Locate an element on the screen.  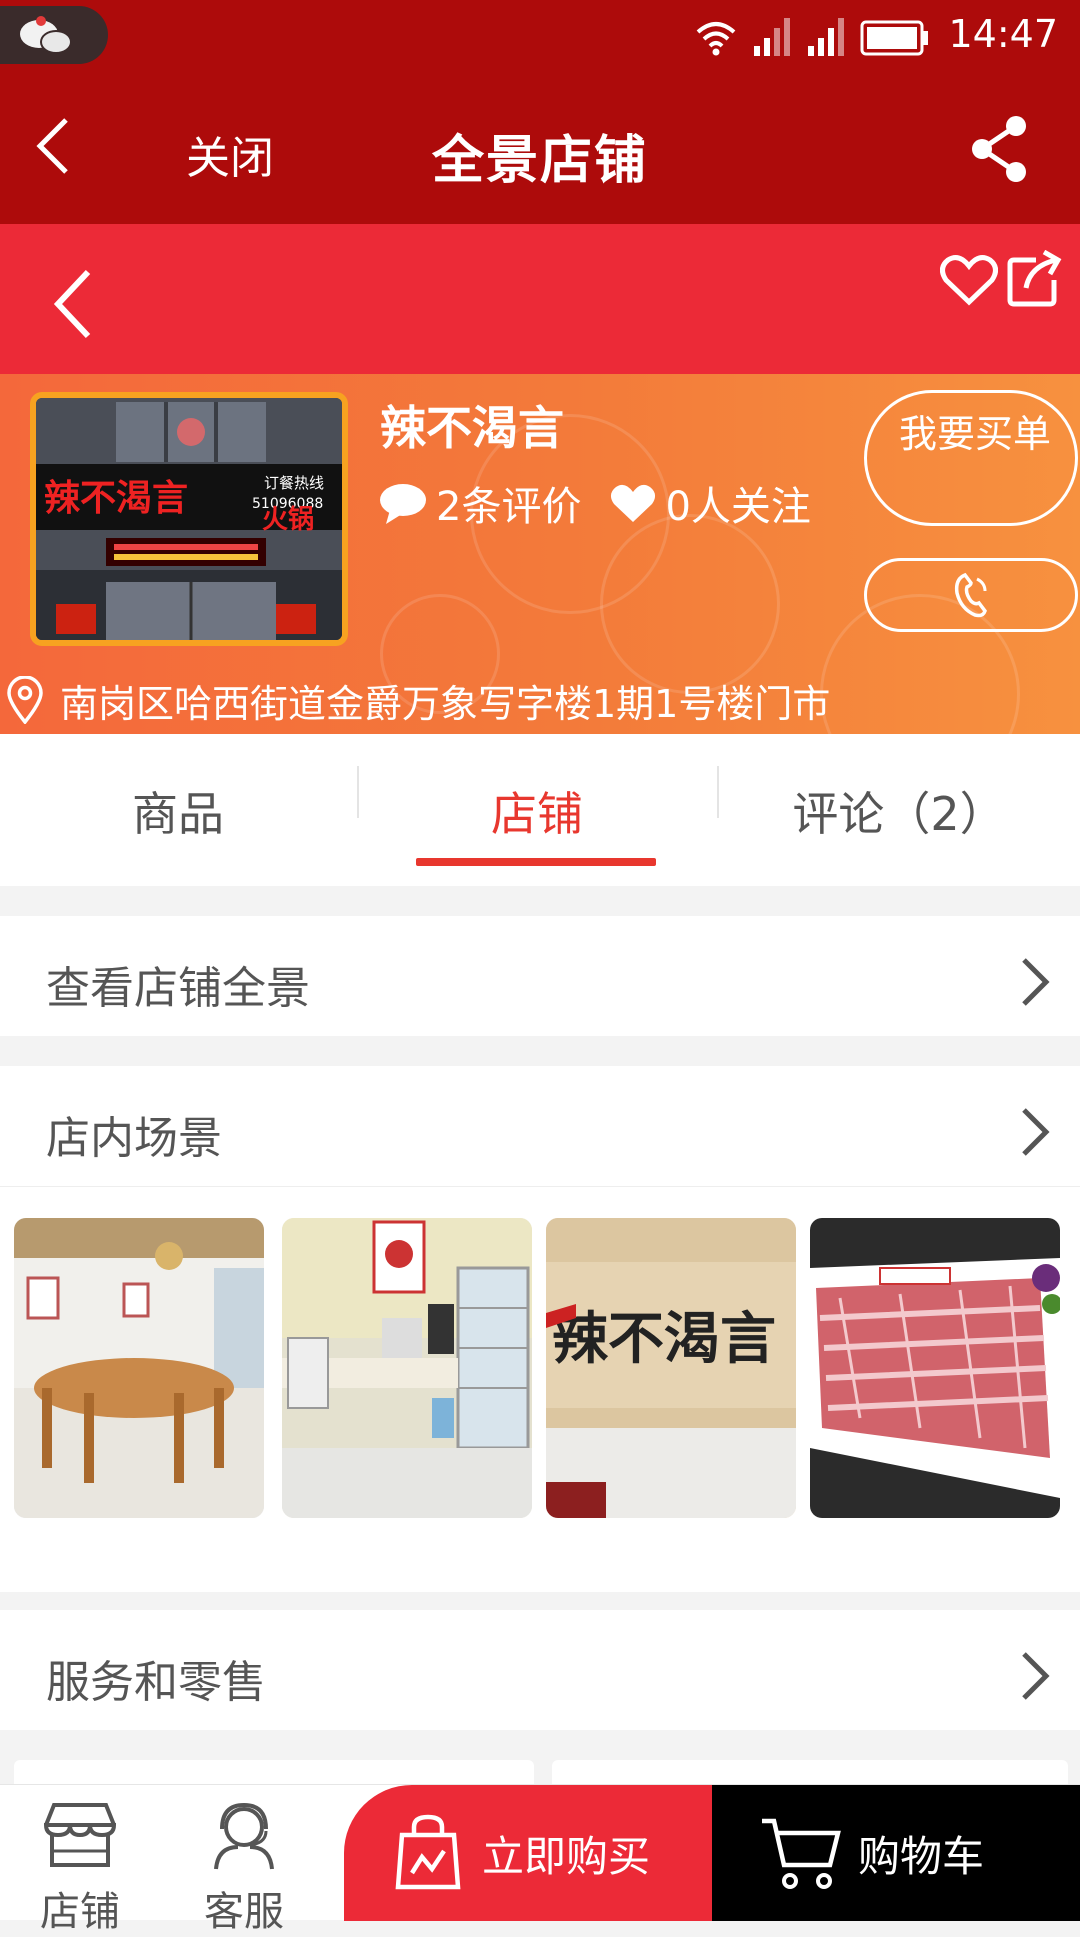
divider is located at coordinates (540, 1186).